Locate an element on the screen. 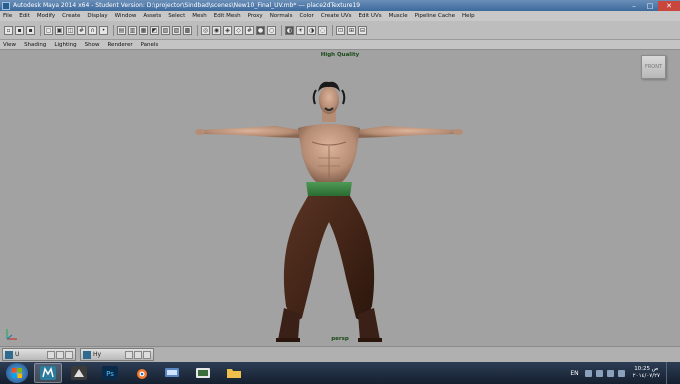 The height and width of the screenshot is (384, 680). xray-icon: ◌ is located at coordinates (322, 30).